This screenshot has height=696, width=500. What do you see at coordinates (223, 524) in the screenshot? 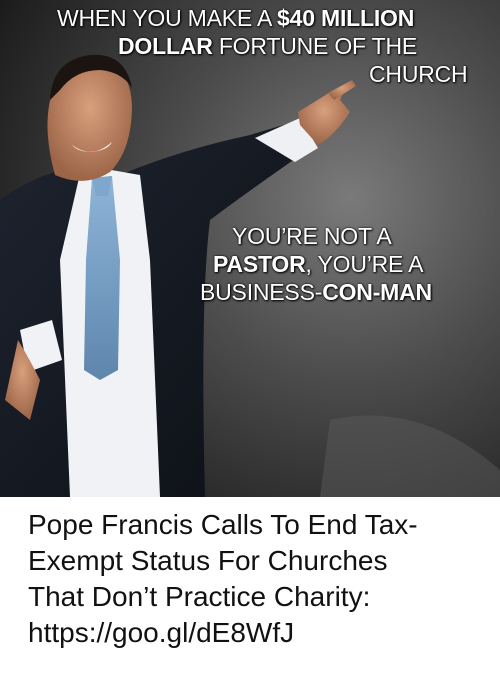
I see `post-text-line: Pope Francis Calls To End Tax-` at bounding box center [223, 524].